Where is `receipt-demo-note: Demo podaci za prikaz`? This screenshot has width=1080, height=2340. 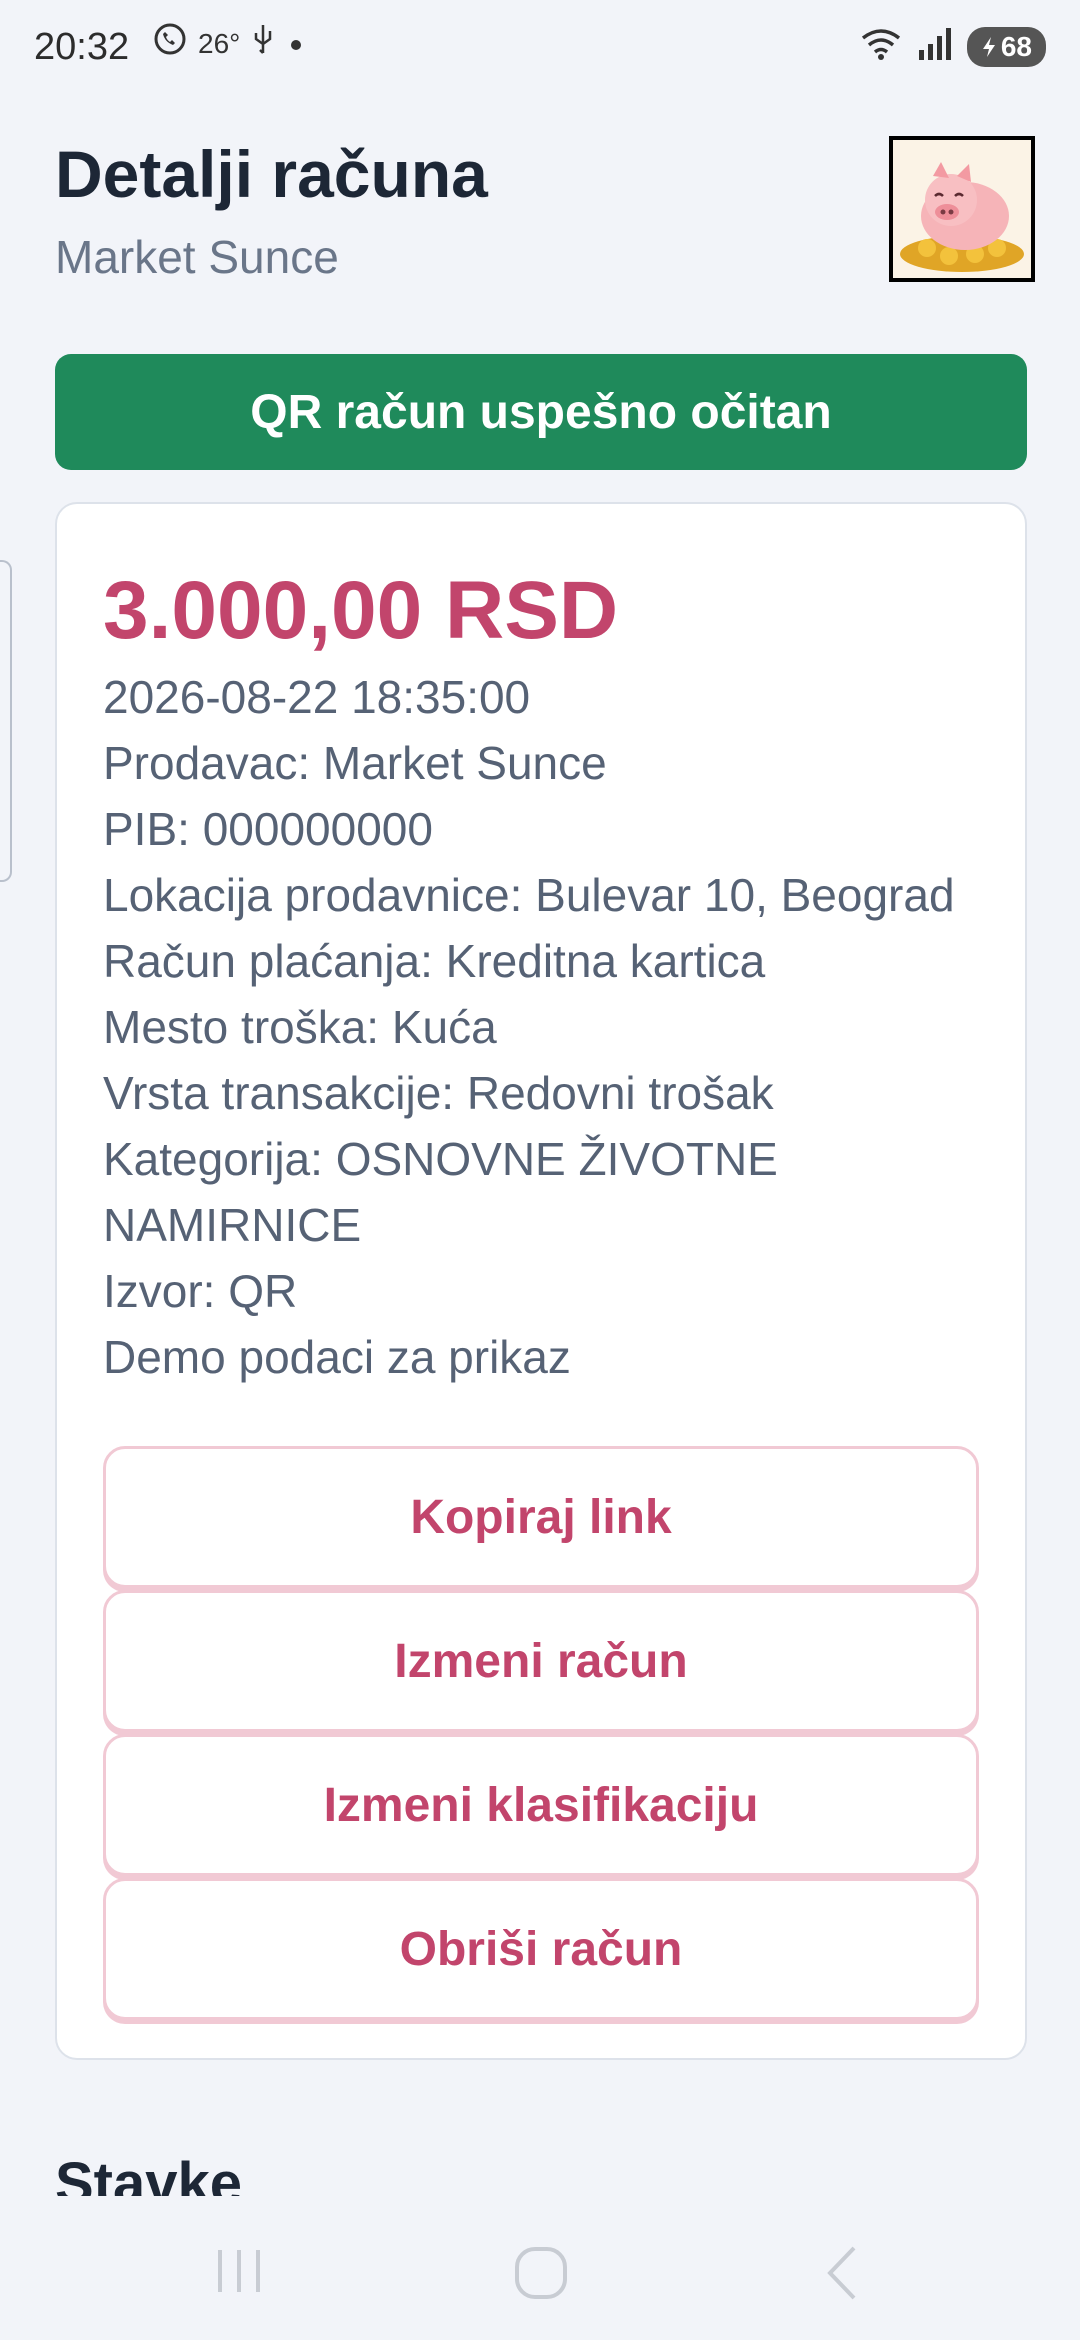 receipt-demo-note: Demo podaci za prikaz is located at coordinates (337, 1357).